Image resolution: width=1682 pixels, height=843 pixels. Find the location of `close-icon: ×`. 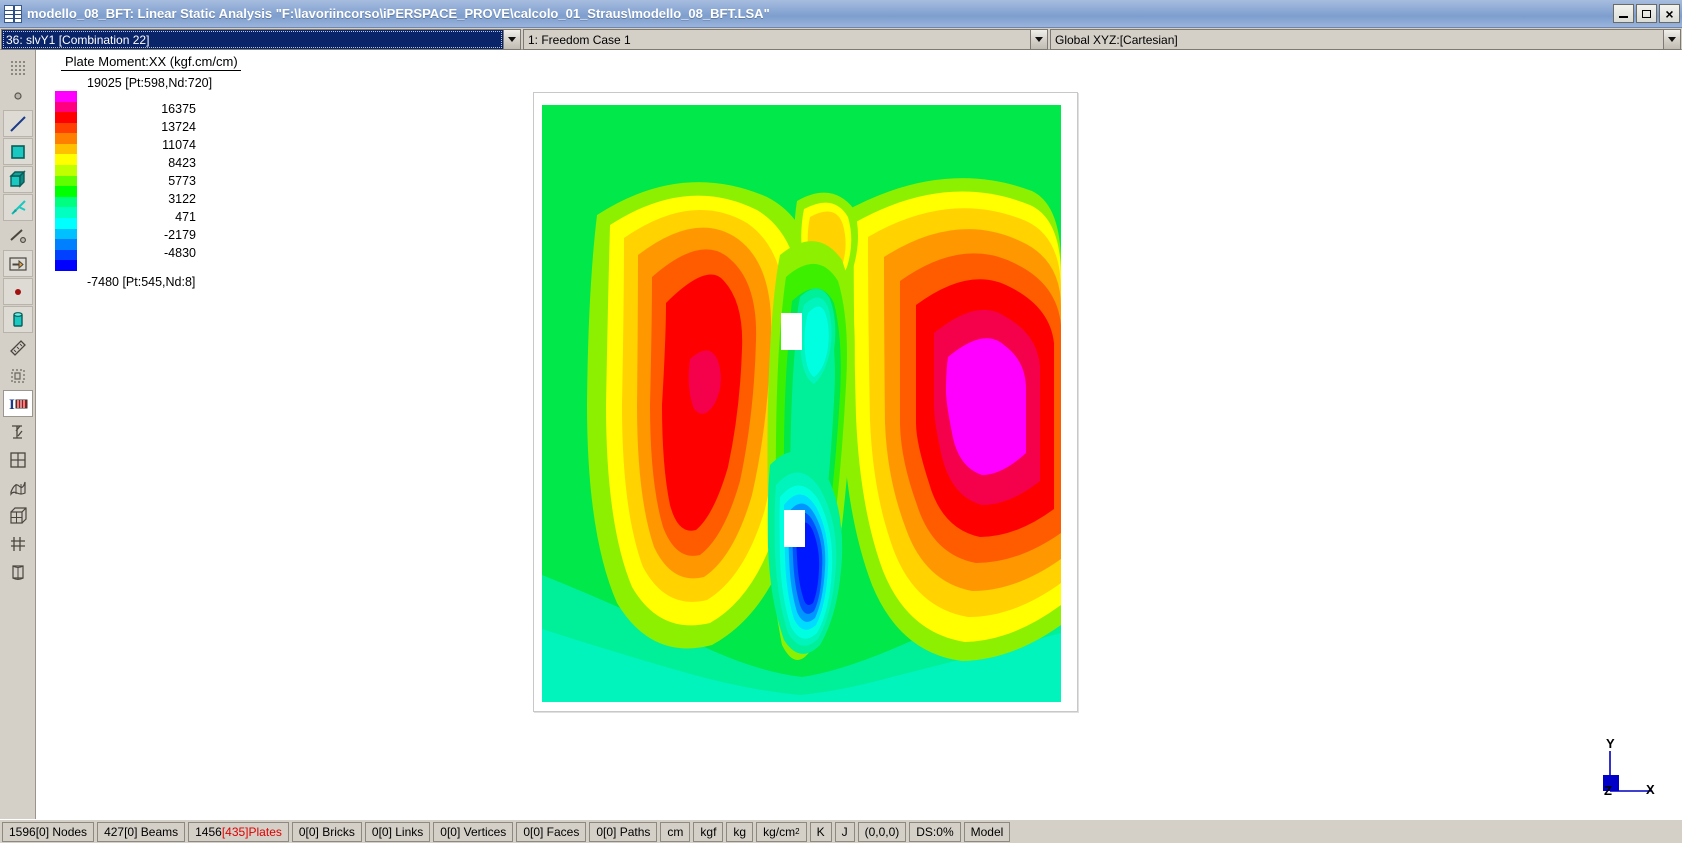

close-icon: × is located at coordinates (1669, 13).